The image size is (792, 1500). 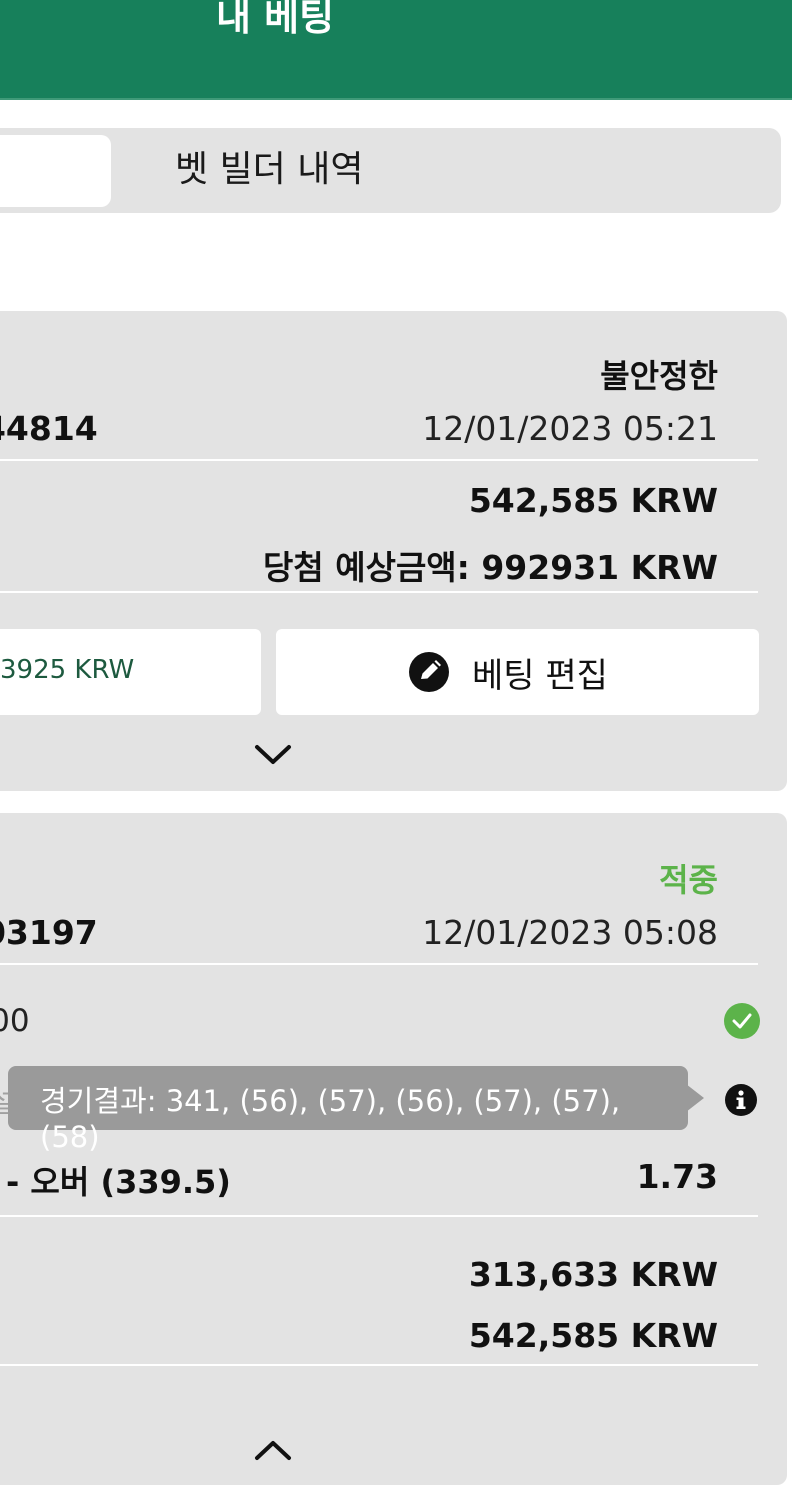 I want to click on bet-history-tabs: 벳 빌더 내역, so click(x=390, y=170).